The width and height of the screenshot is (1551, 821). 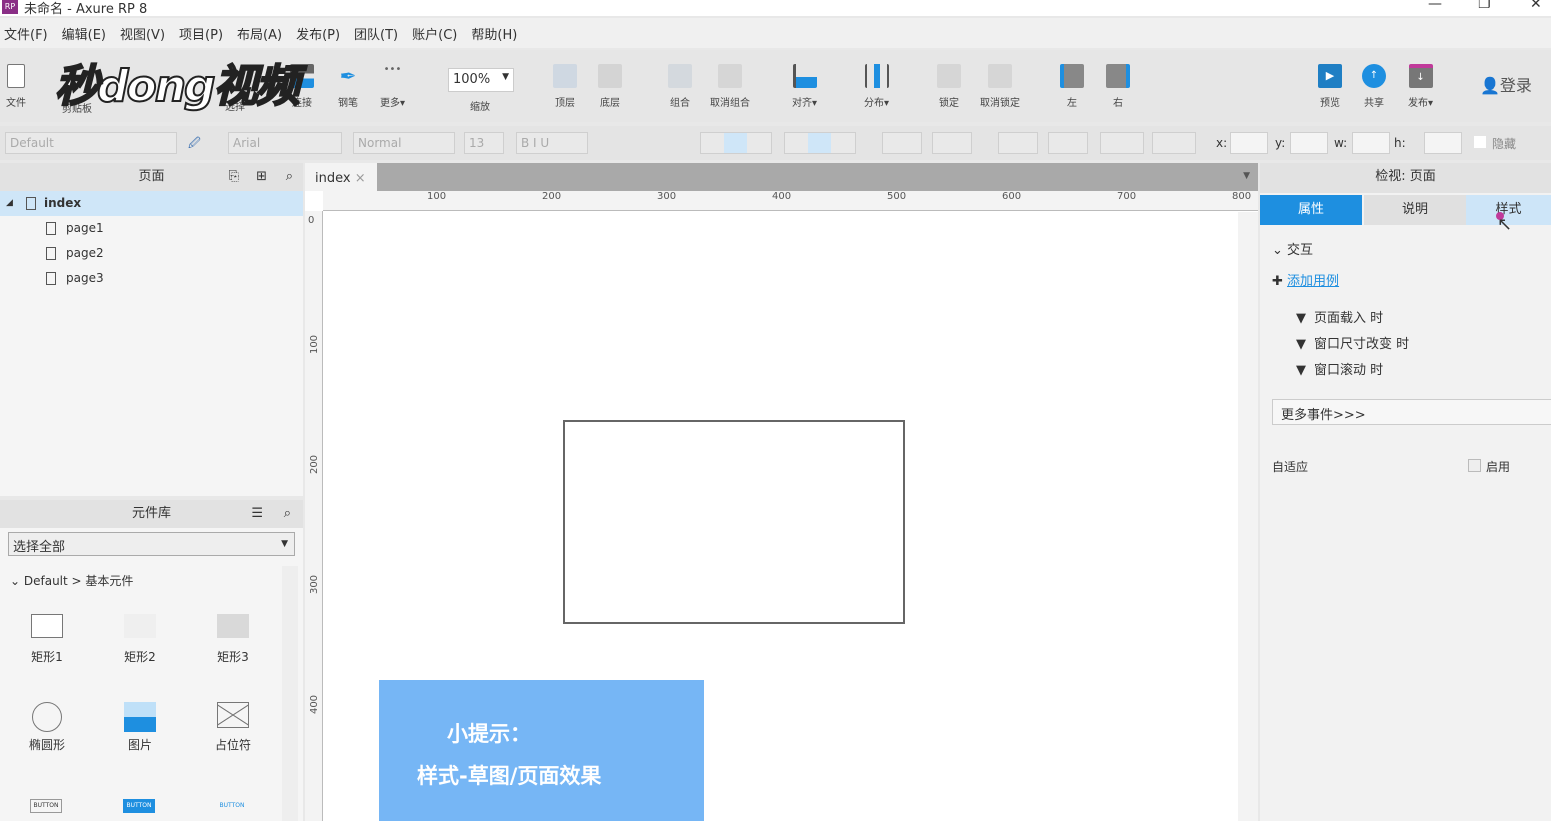 I want to click on add-page-icon: ⎘, so click(x=234, y=177).